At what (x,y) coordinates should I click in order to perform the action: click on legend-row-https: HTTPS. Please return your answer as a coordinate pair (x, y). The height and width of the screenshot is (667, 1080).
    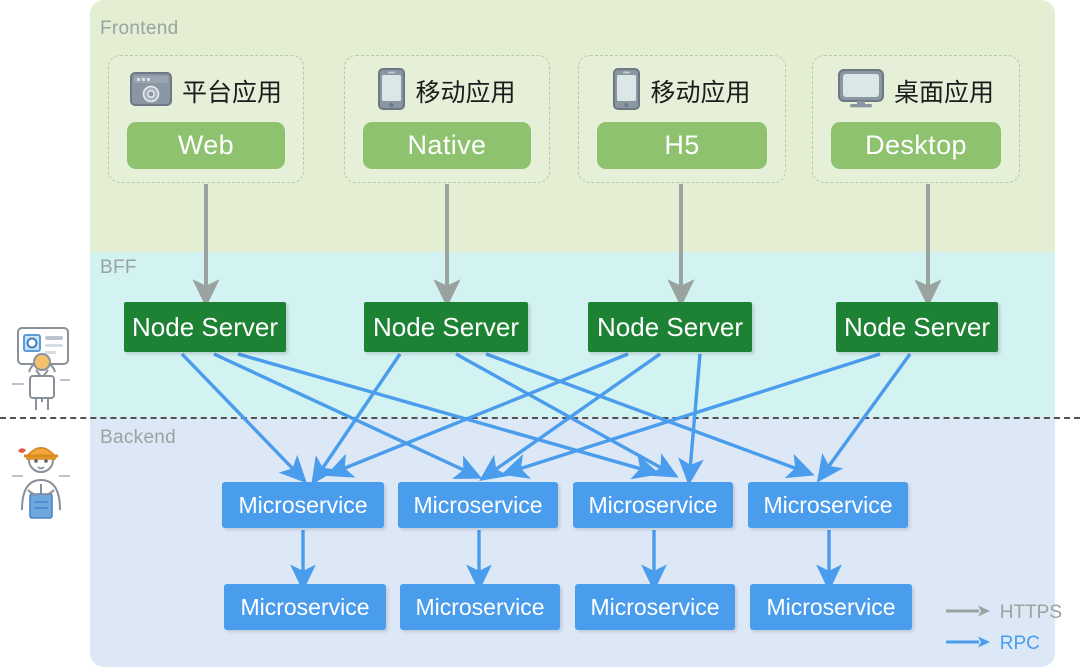
    Looking at the image, I should click on (1003, 613).